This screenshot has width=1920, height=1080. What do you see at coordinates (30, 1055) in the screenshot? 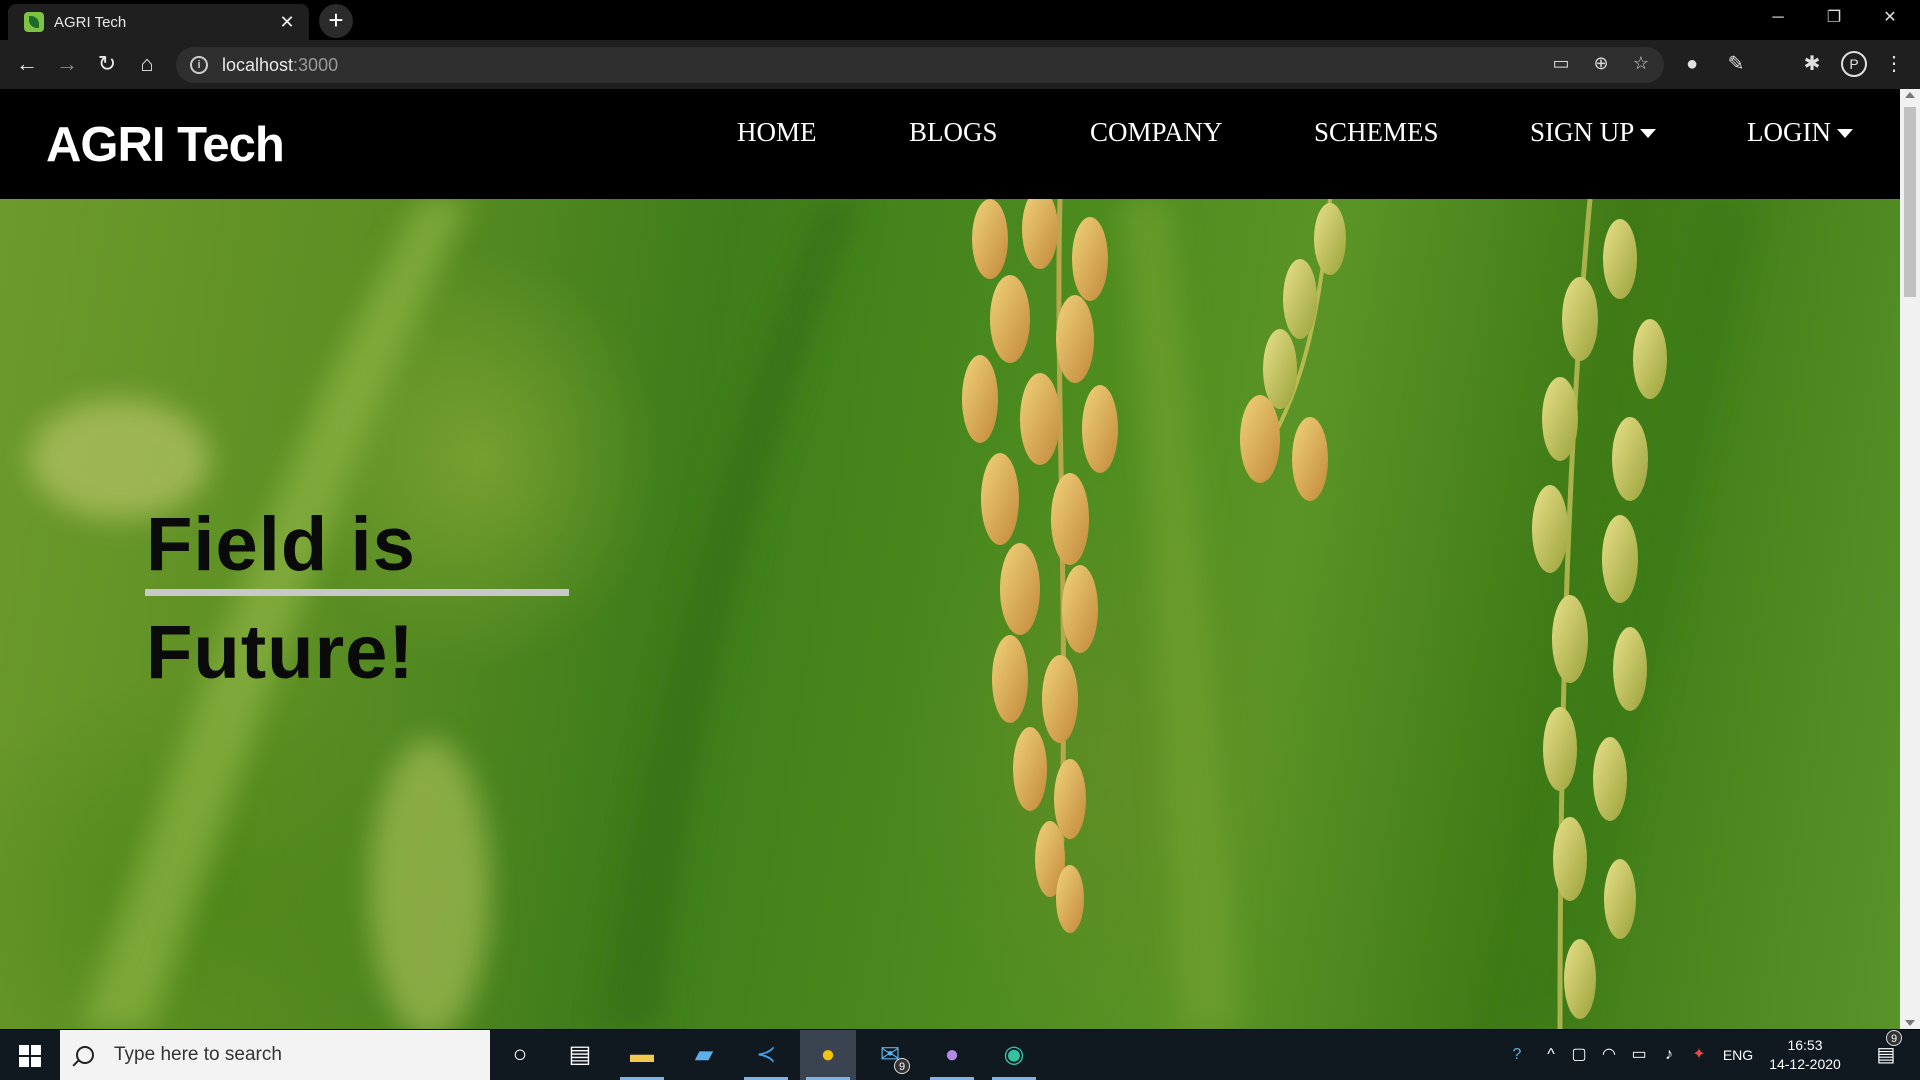
I see `windows-start-button` at bounding box center [30, 1055].